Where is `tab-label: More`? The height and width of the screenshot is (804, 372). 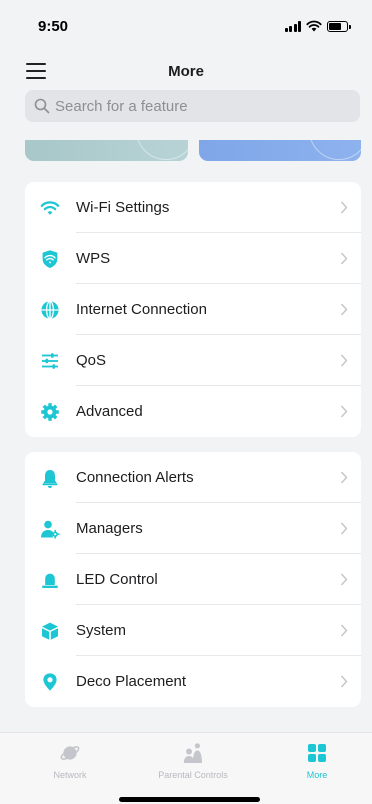
tab-label: More is located at coordinates (317, 775).